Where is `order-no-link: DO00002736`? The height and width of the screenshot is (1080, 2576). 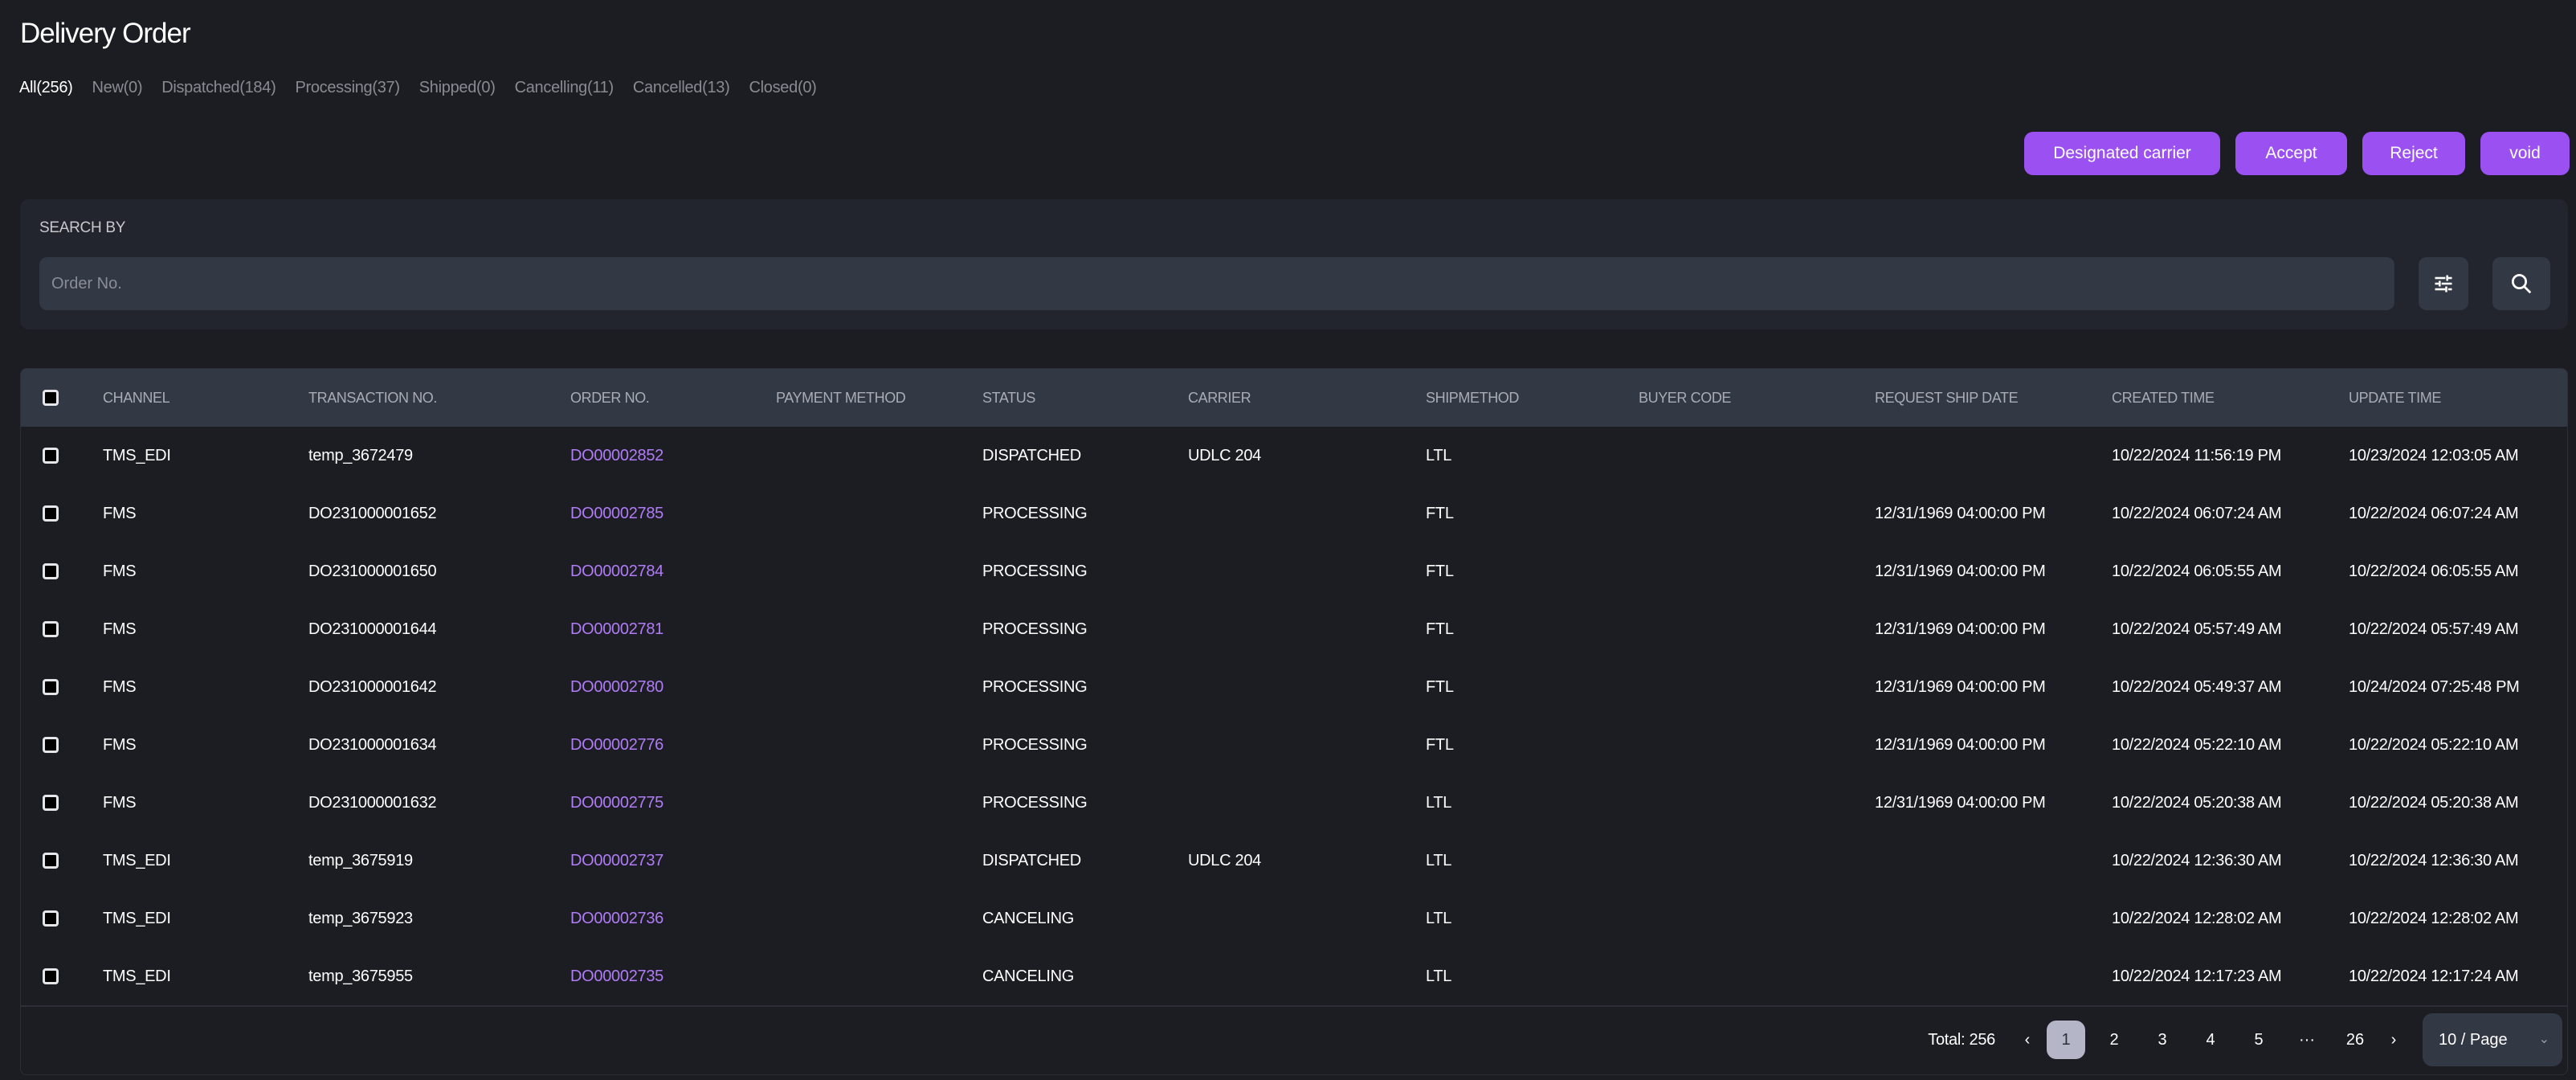 order-no-link: DO00002736 is located at coordinates (616, 919).